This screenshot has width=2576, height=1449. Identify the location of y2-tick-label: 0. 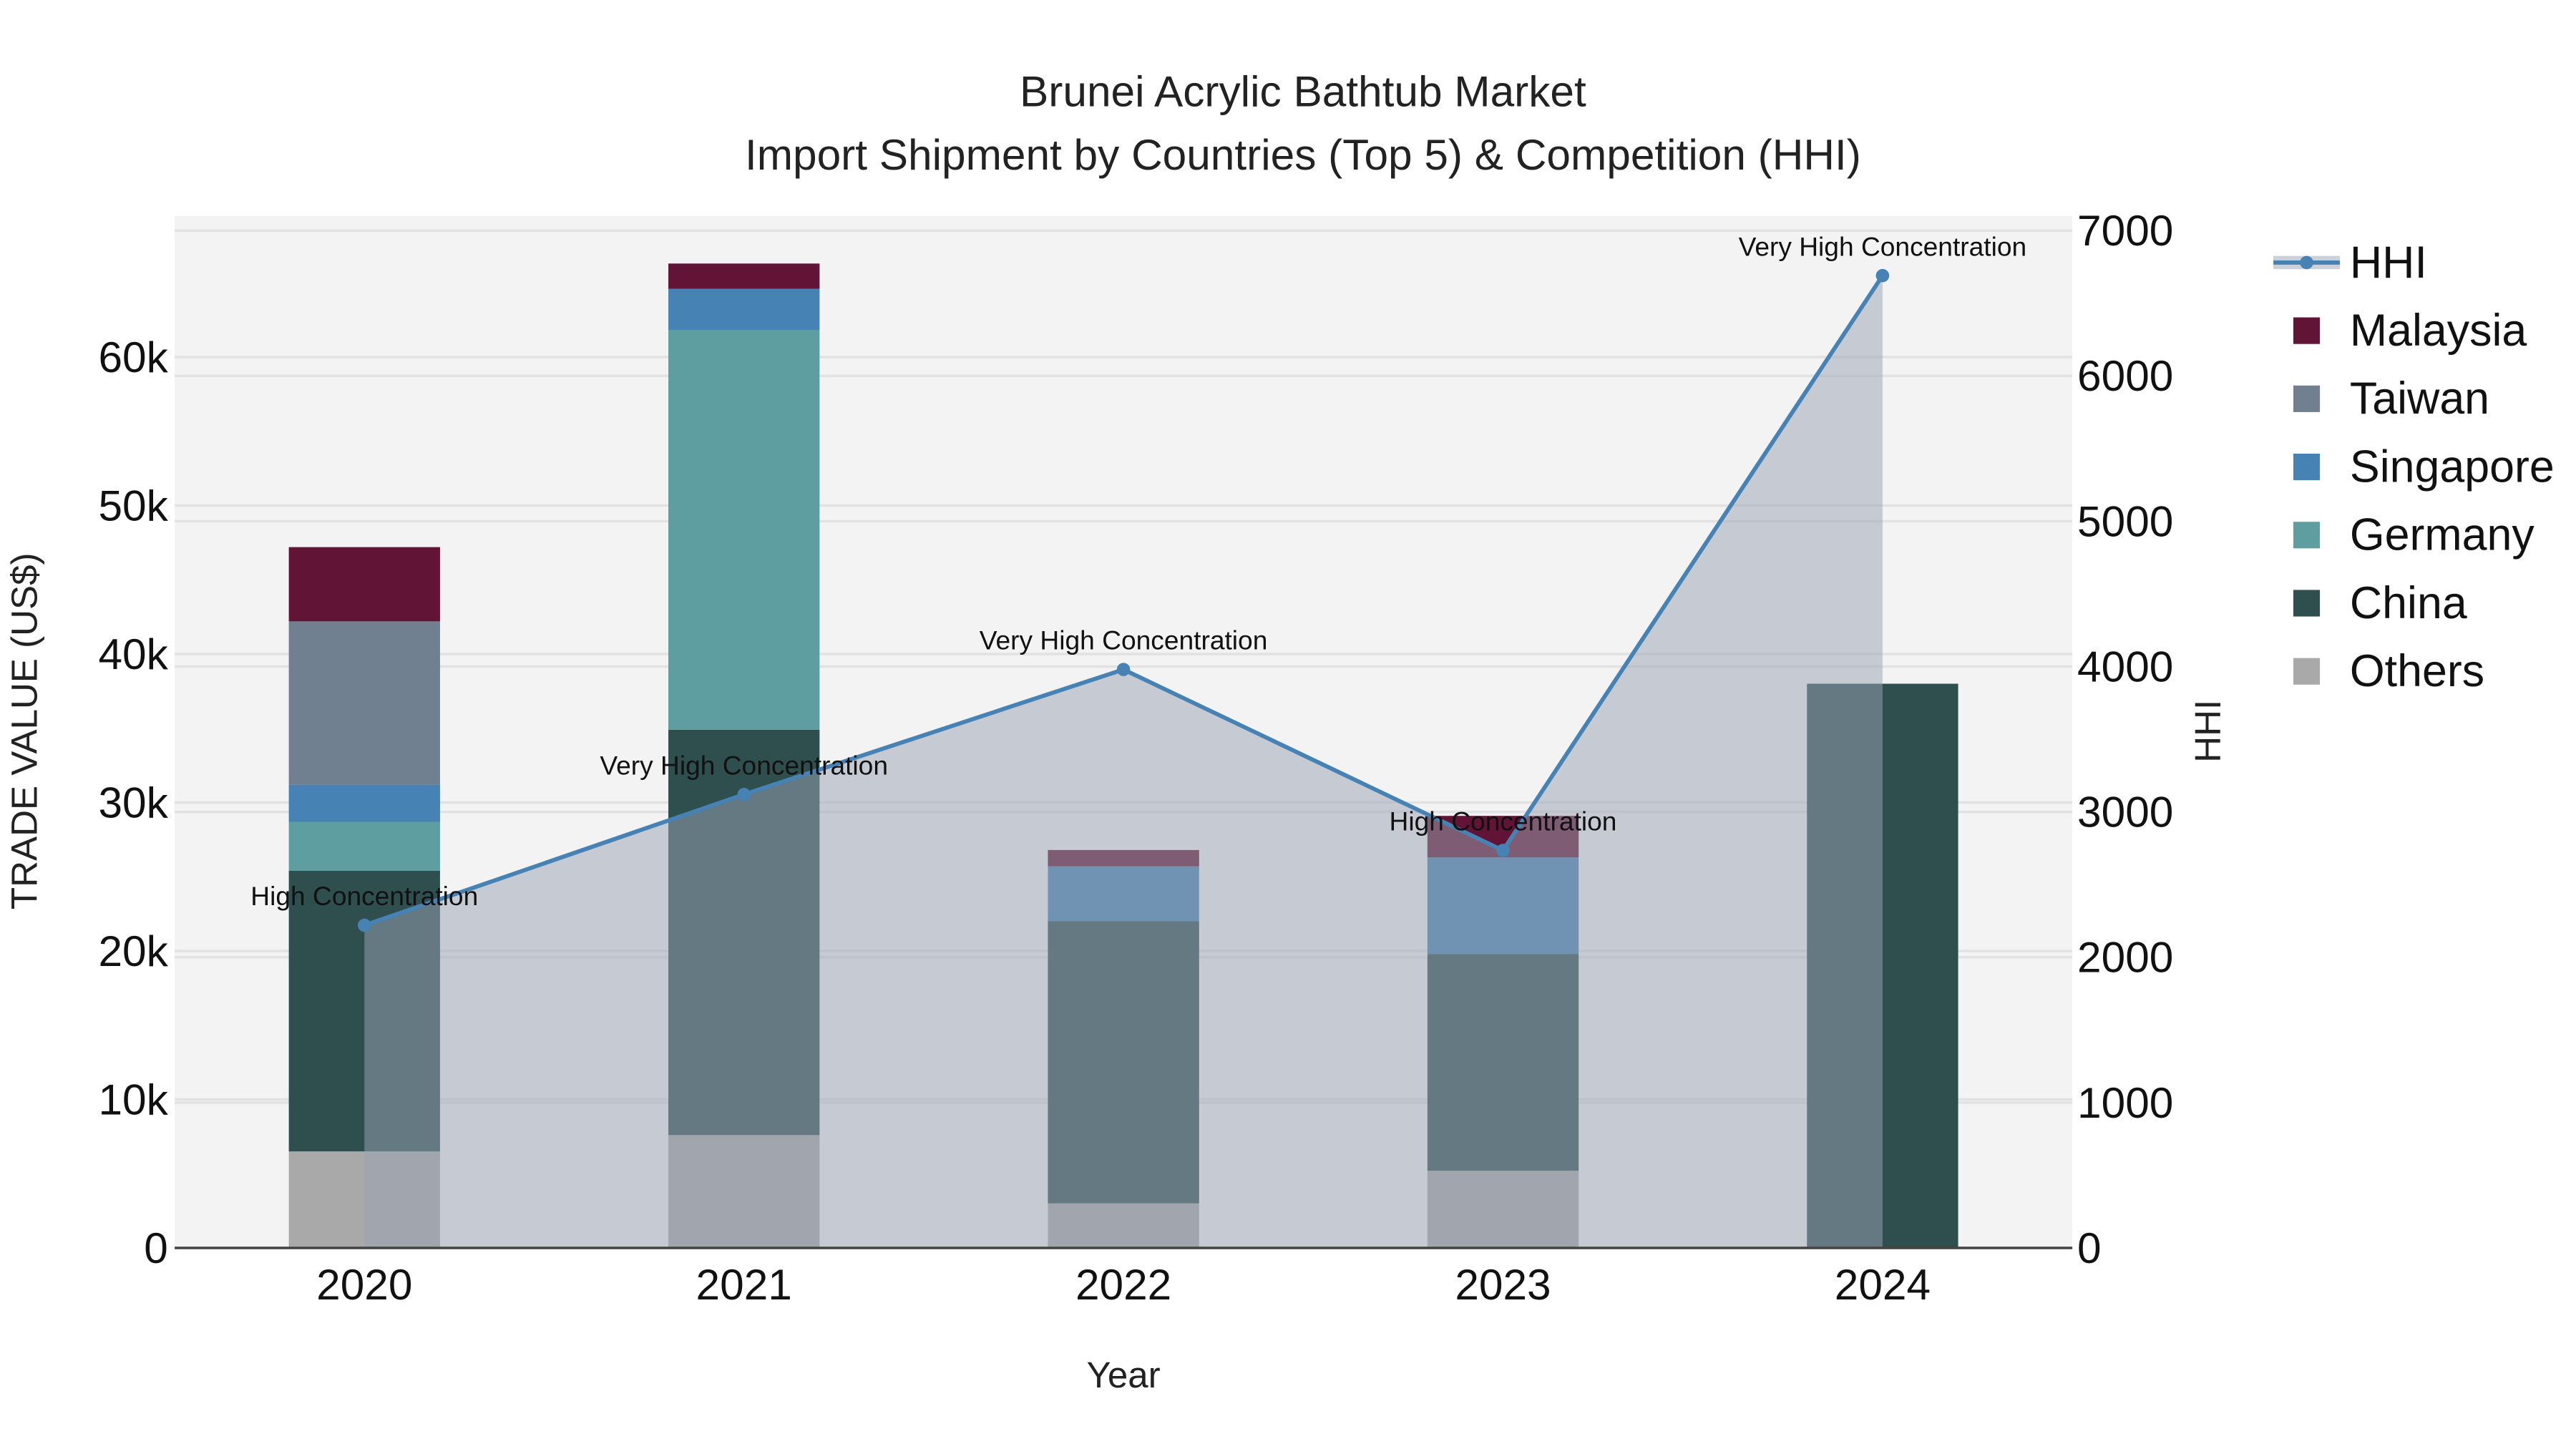
(2089, 1248).